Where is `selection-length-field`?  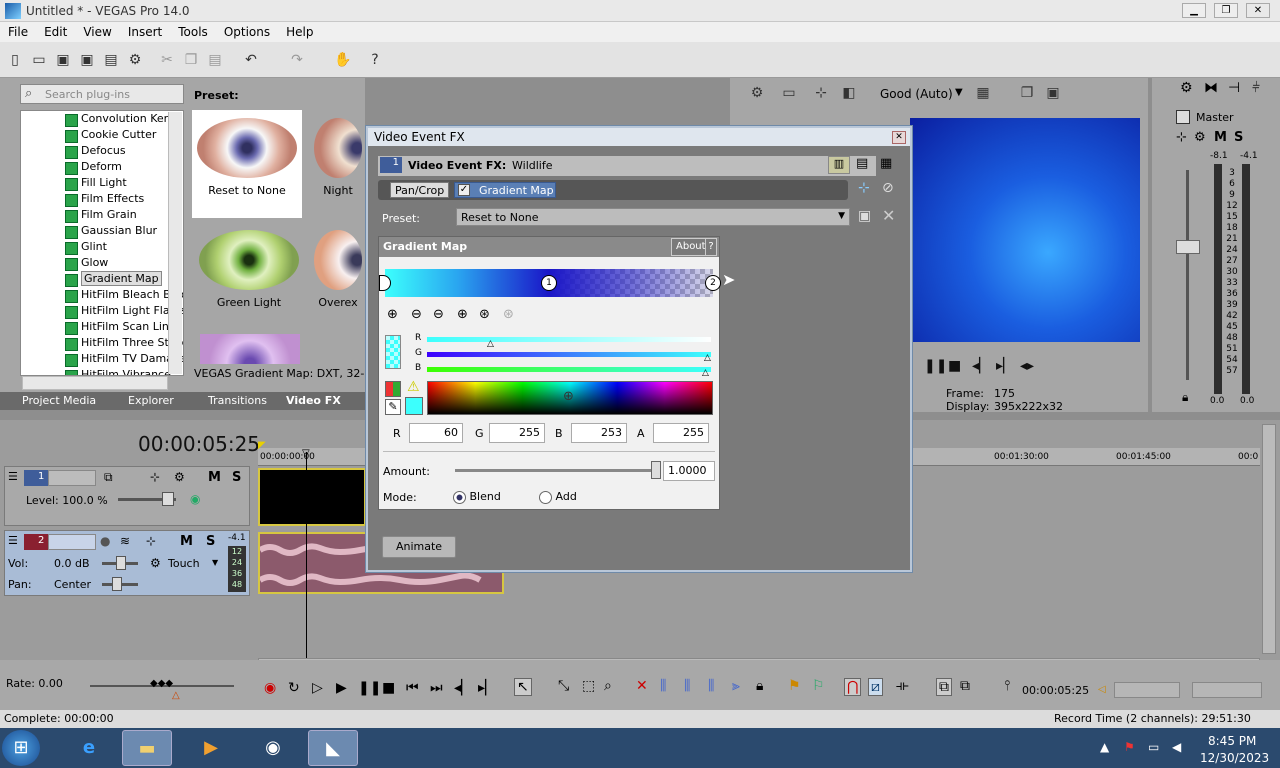 selection-length-field is located at coordinates (1147, 690).